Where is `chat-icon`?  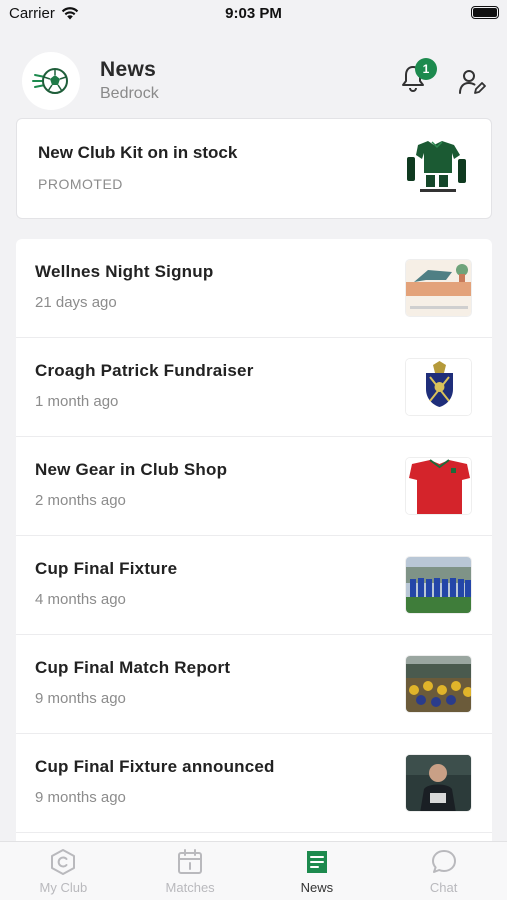 chat-icon is located at coordinates (443, 861).